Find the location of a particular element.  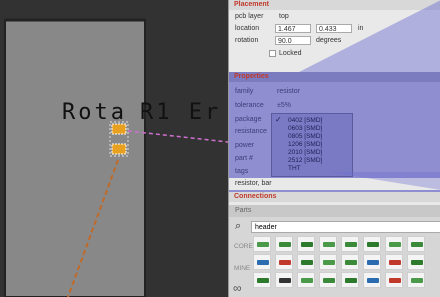

parts-panel: Parts ⌕ header CORE MINE ∞ is located at coordinates (334, 251).